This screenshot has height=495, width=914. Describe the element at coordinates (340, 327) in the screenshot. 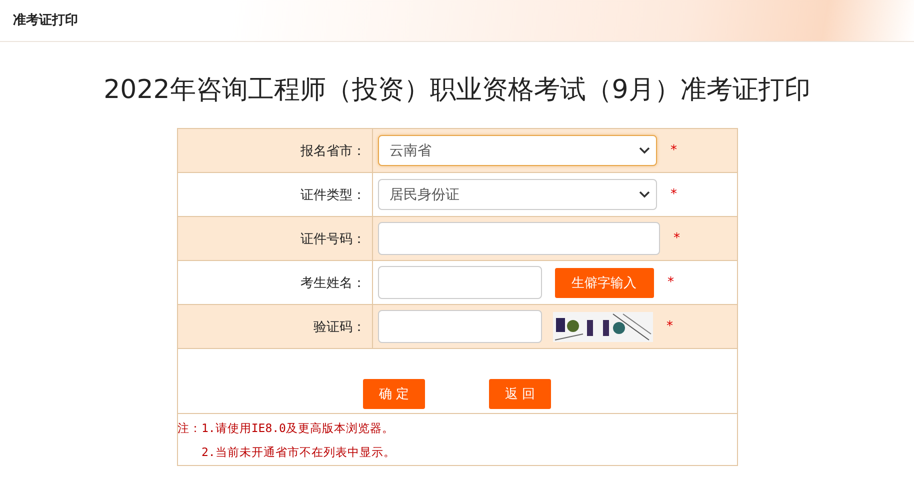

I see `field-label: 验证码：` at that location.